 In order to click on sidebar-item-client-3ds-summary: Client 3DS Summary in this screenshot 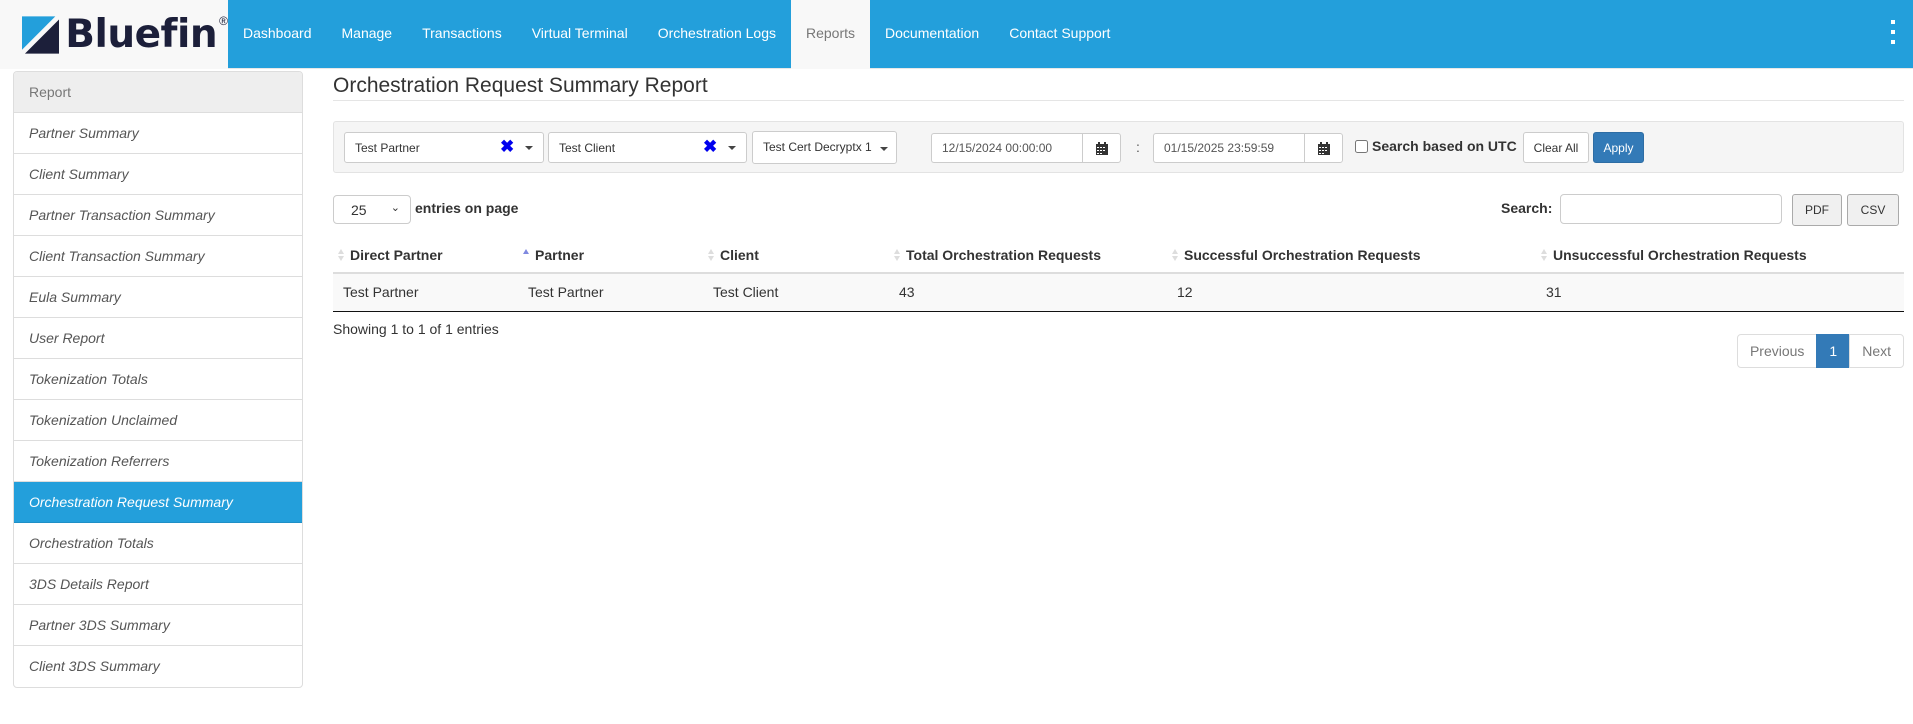, I will do `click(158, 666)`.